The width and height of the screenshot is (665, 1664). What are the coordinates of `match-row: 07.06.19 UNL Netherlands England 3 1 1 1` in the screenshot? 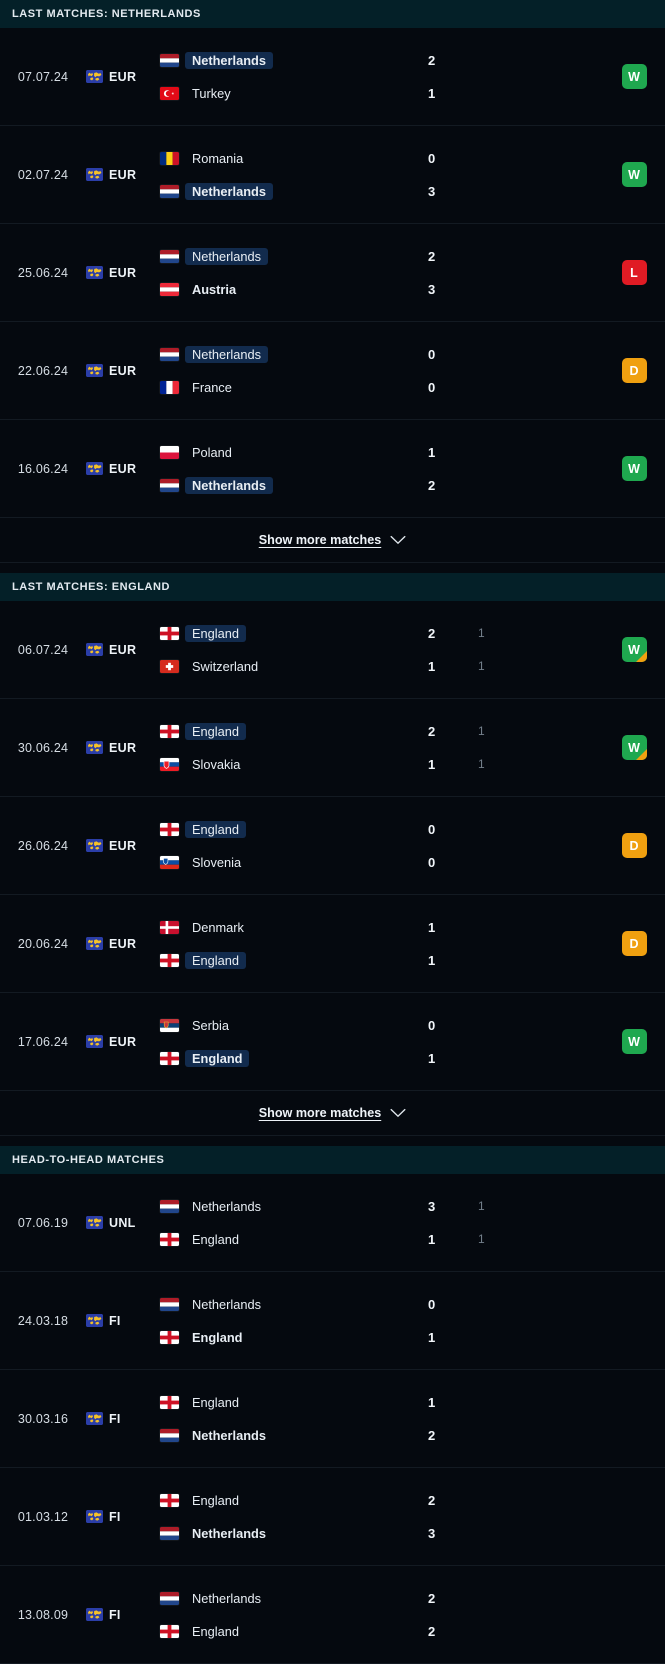 It's located at (332, 1223).